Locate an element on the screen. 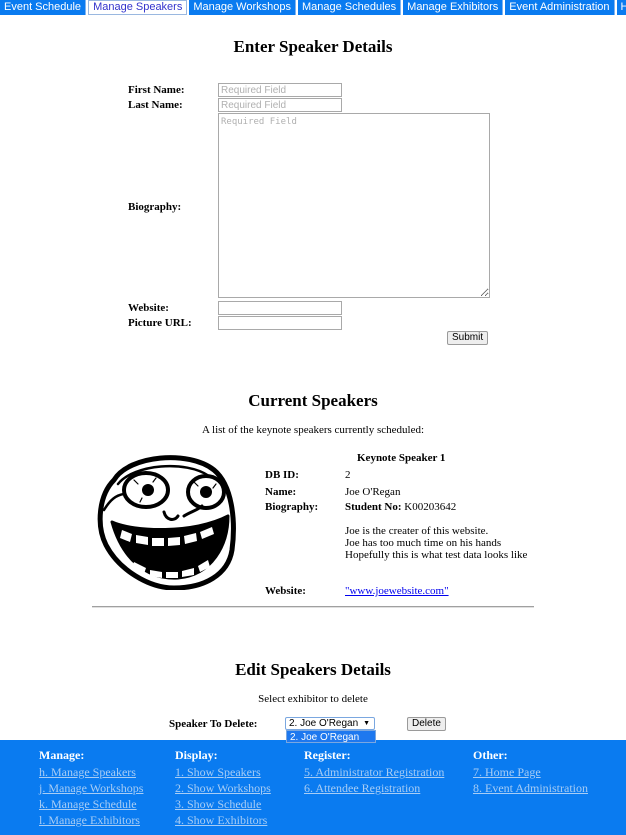 The width and height of the screenshot is (626, 835). student-no-label: Student No: is located at coordinates (373, 507).